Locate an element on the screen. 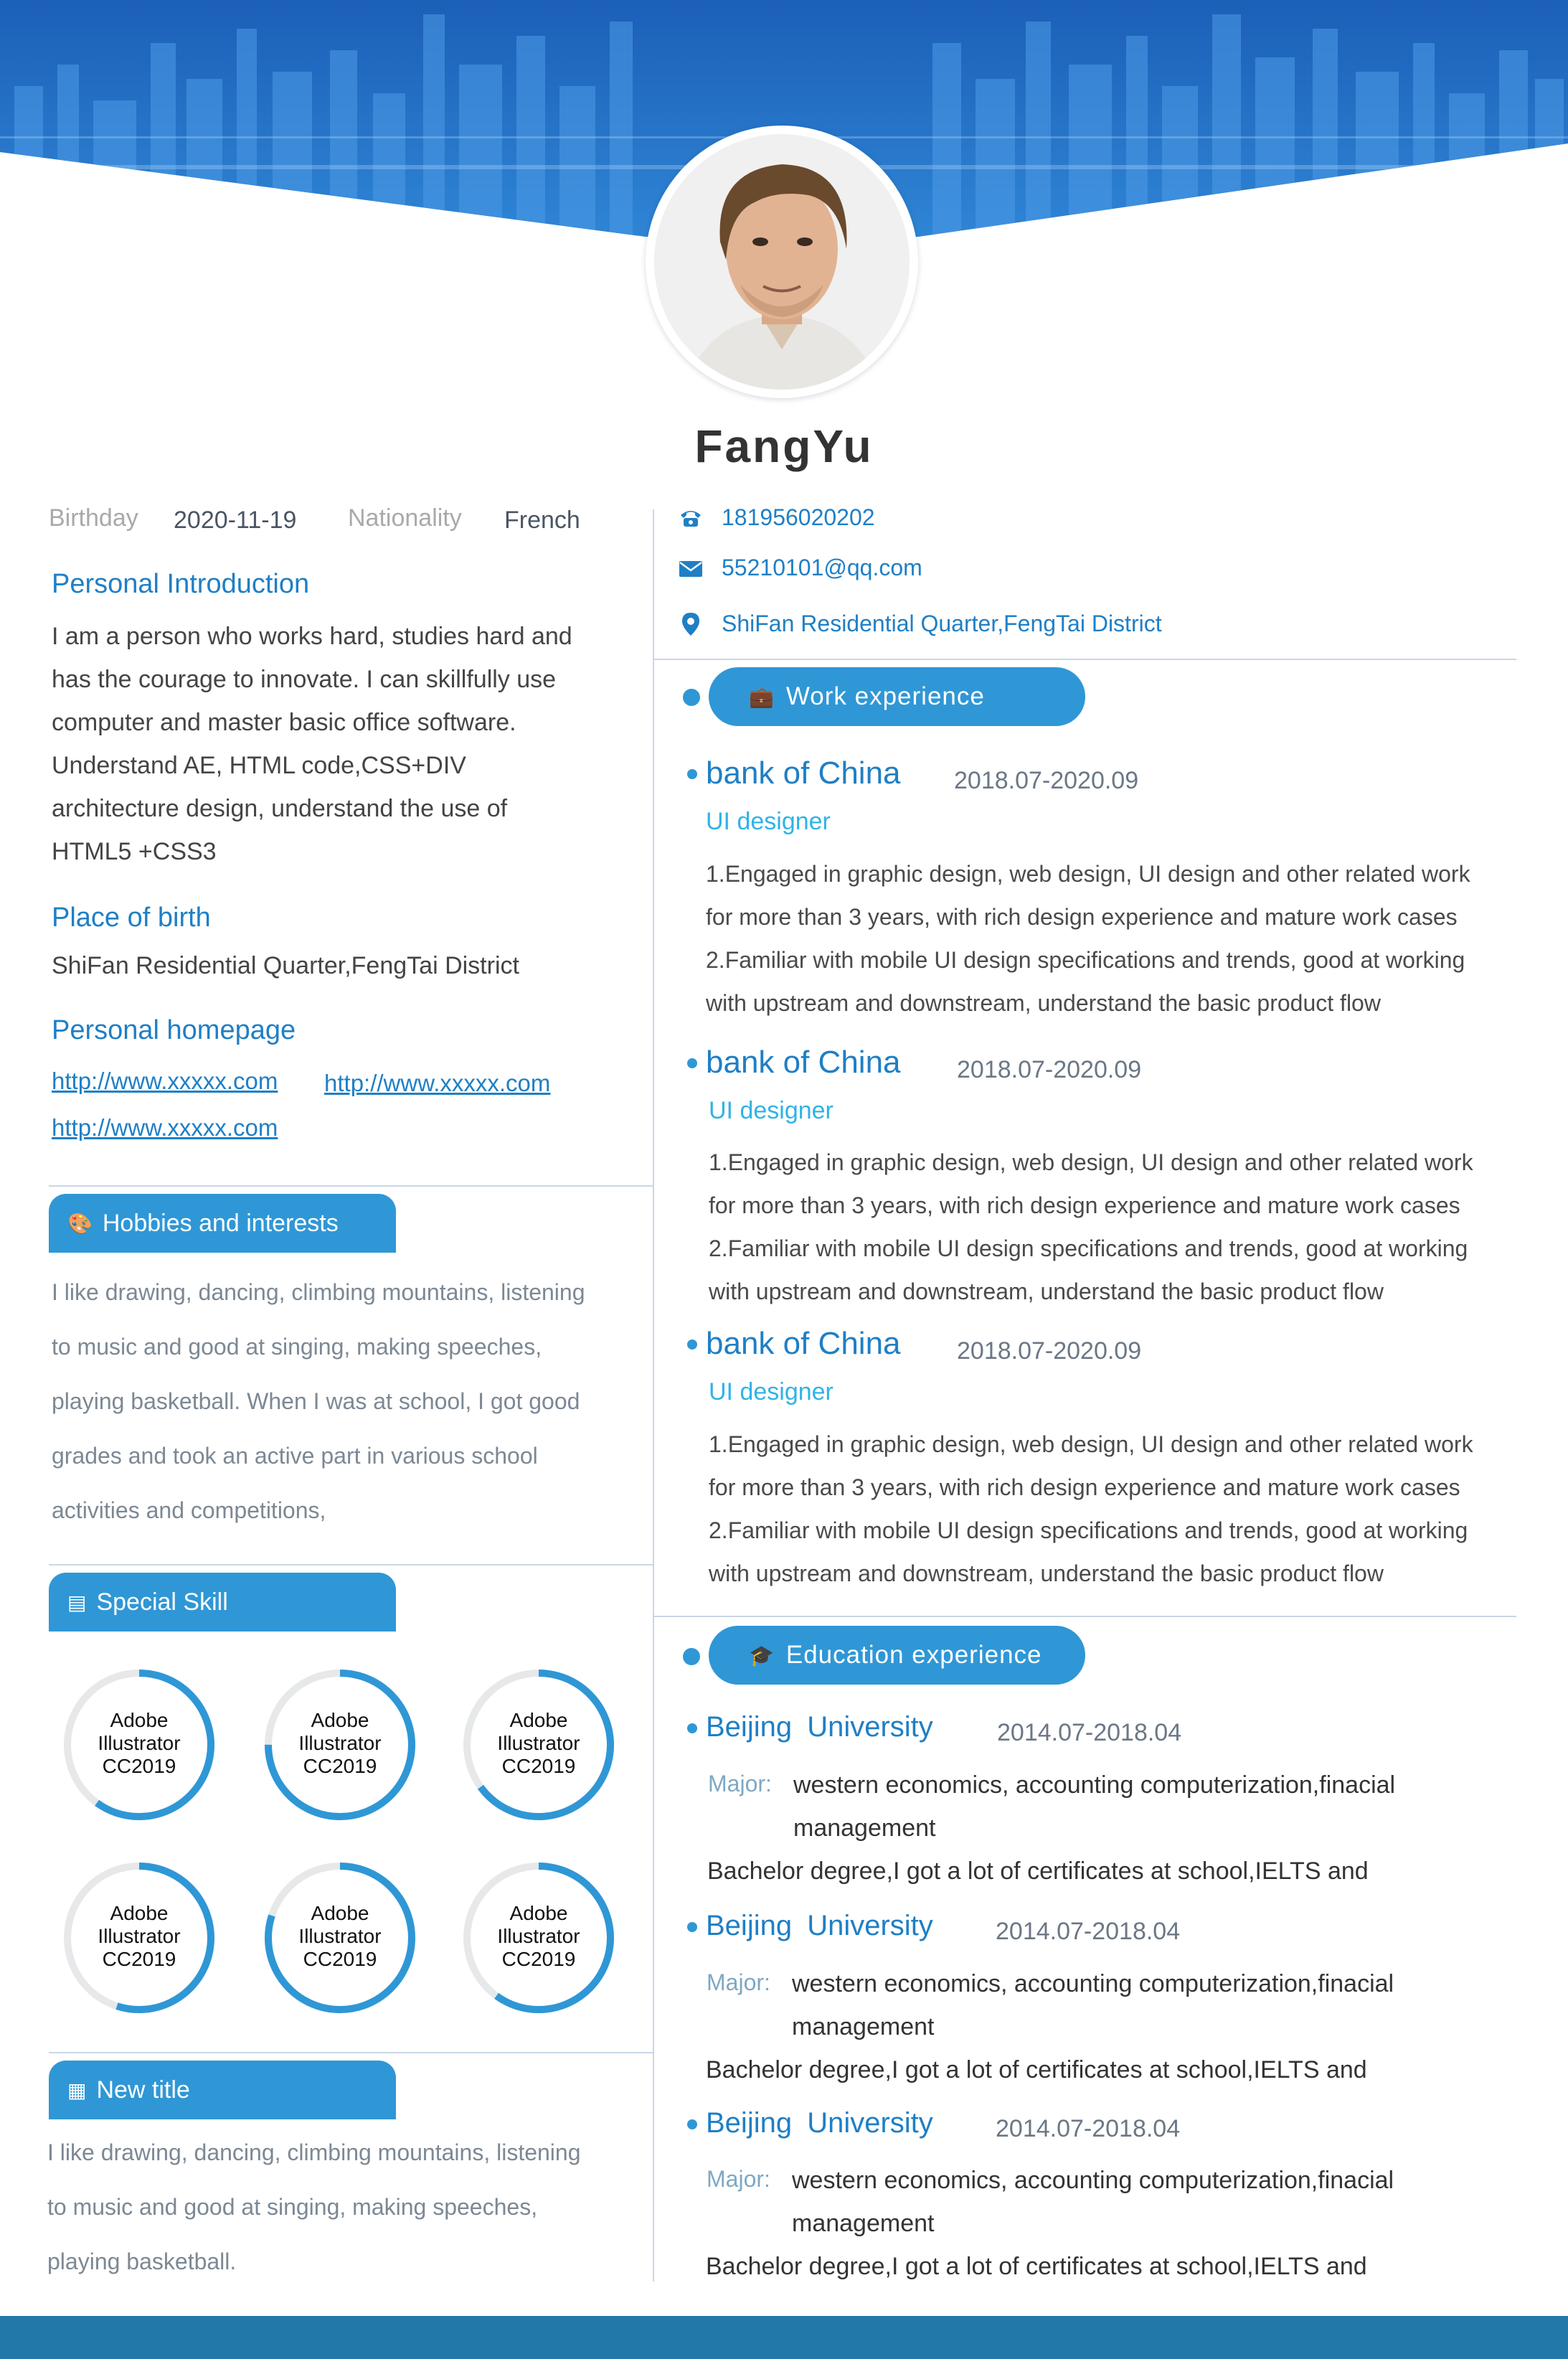  work-header: 💼 Work experience is located at coordinates (897, 696).